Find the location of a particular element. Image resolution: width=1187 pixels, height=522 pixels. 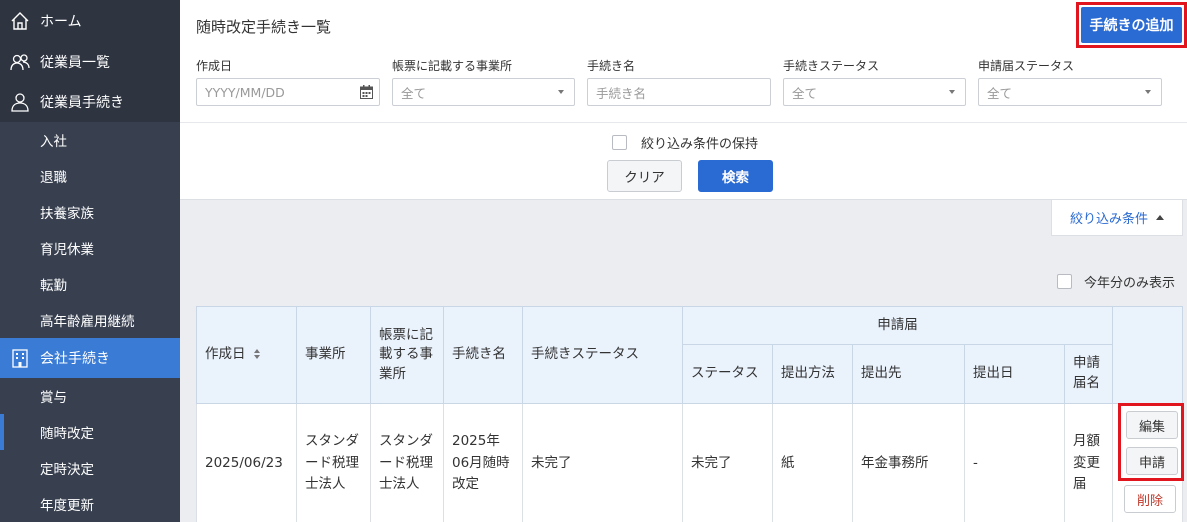

sidebar-item-label: 会社手続き is located at coordinates (75, 359).